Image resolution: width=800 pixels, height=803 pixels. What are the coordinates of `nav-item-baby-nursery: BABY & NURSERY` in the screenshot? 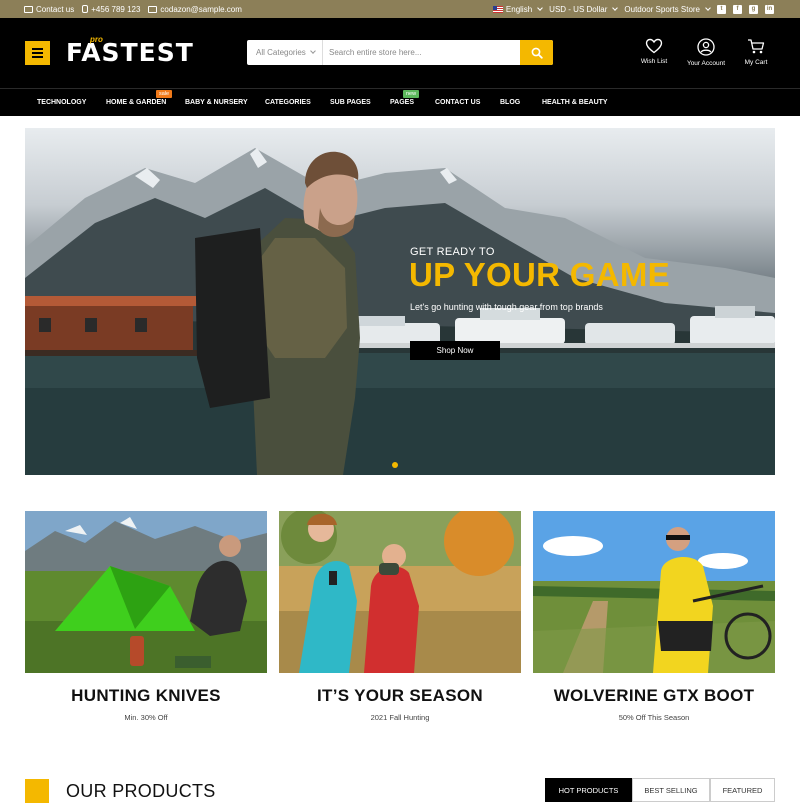 It's located at (216, 102).